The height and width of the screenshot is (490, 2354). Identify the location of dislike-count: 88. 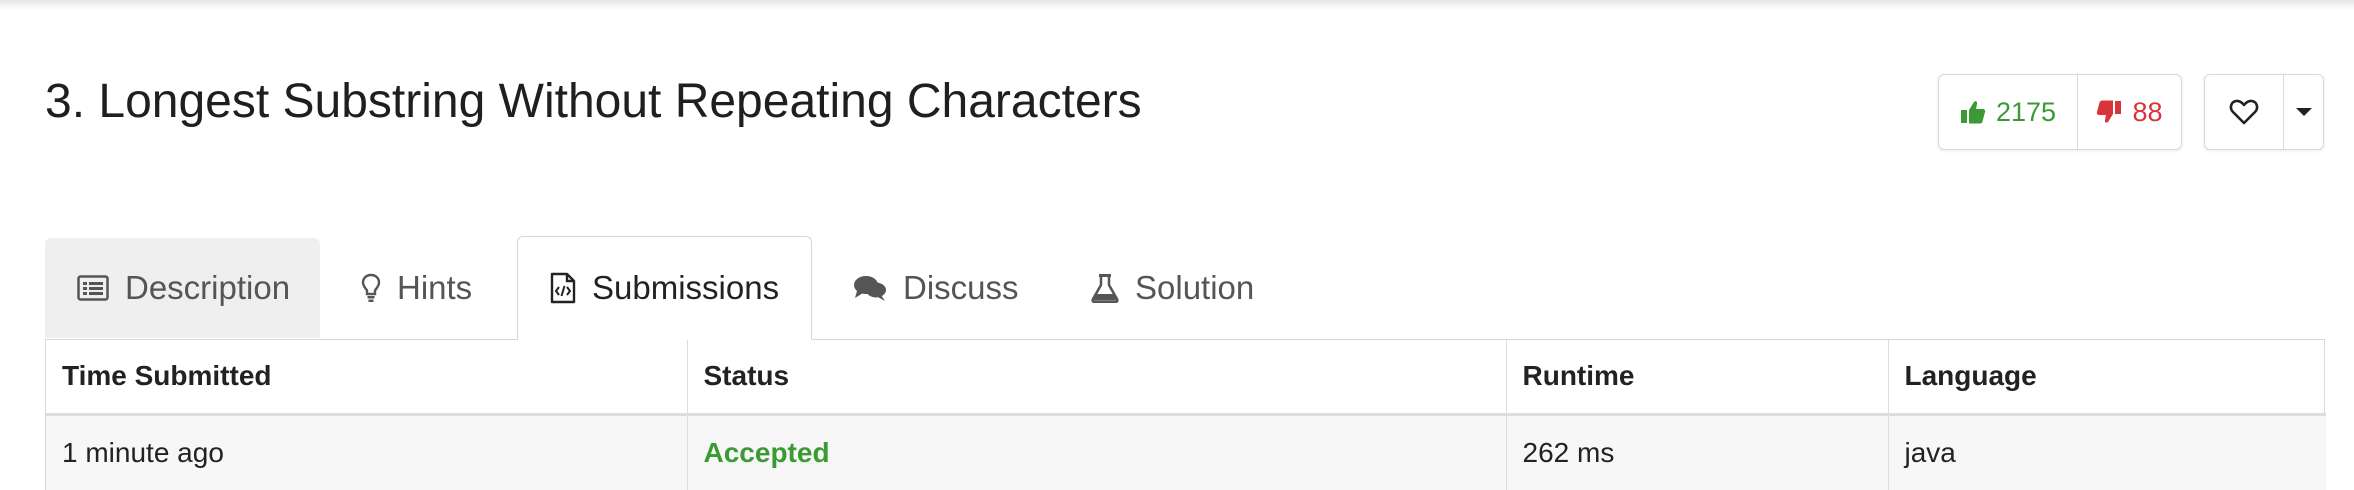
(2147, 111).